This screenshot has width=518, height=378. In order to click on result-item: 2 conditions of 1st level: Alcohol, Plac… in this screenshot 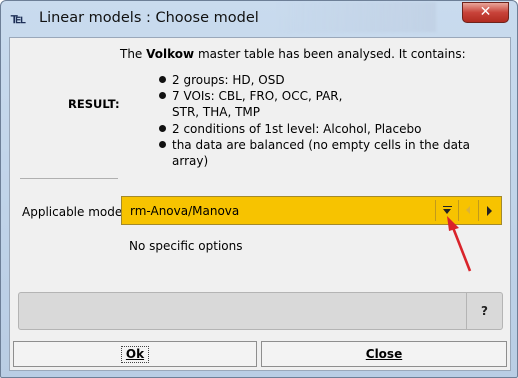, I will do `click(328, 129)`.